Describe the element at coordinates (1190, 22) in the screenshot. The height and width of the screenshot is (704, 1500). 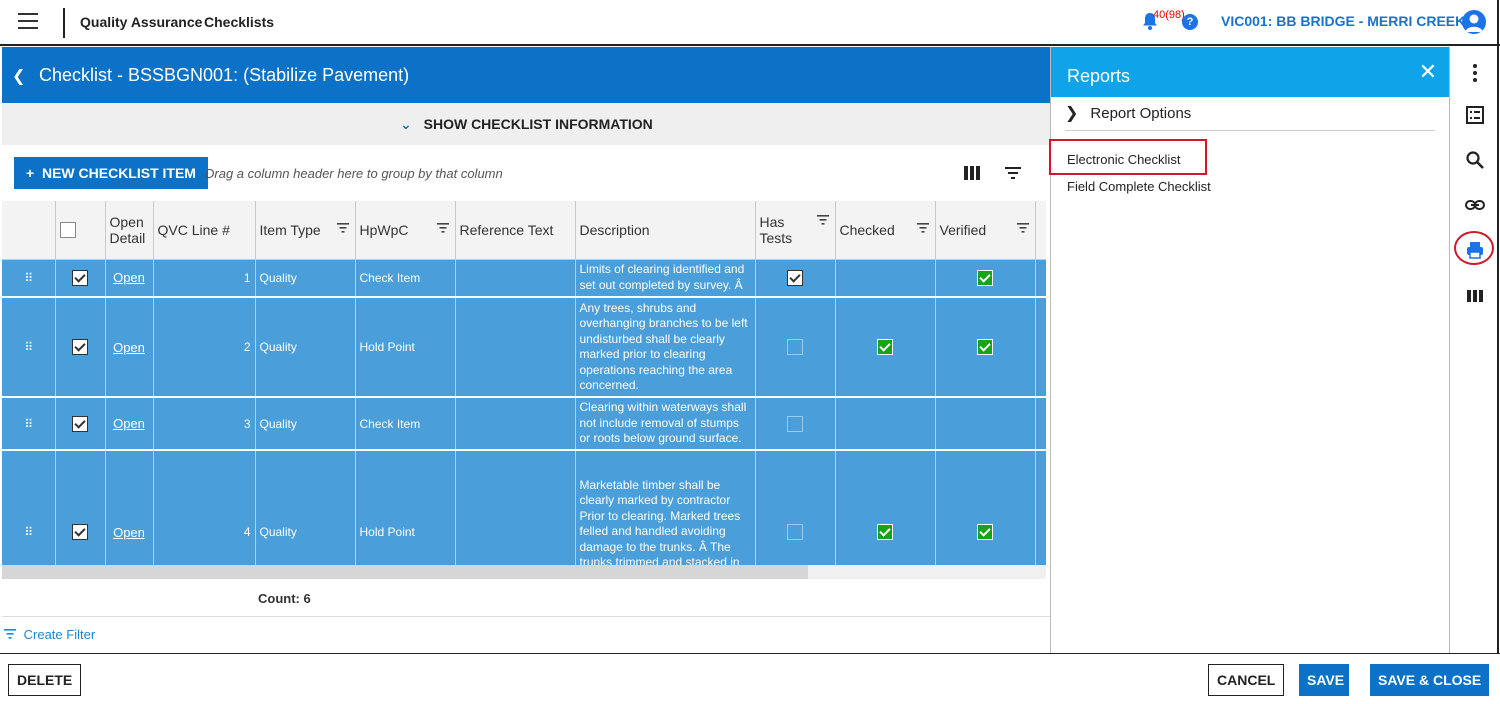
I see `help-icon: ?` at that location.